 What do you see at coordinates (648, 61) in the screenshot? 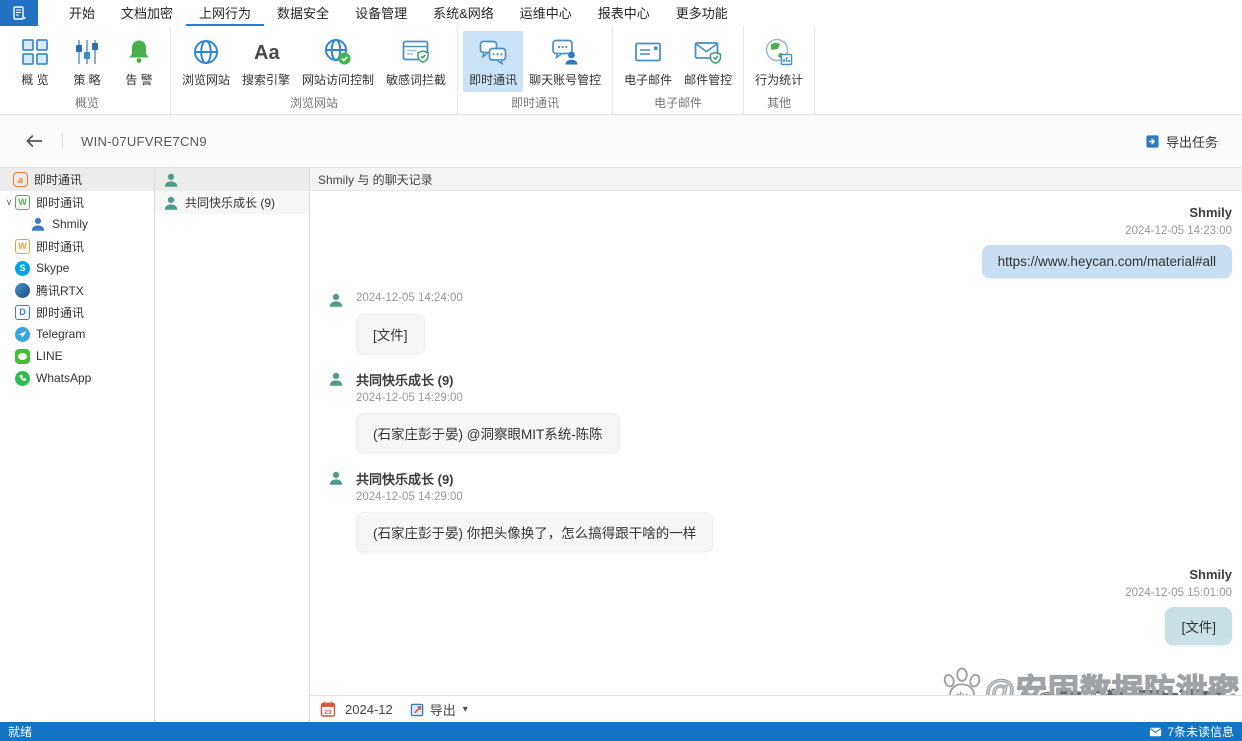
I see `email-button: 电子邮件` at bounding box center [648, 61].